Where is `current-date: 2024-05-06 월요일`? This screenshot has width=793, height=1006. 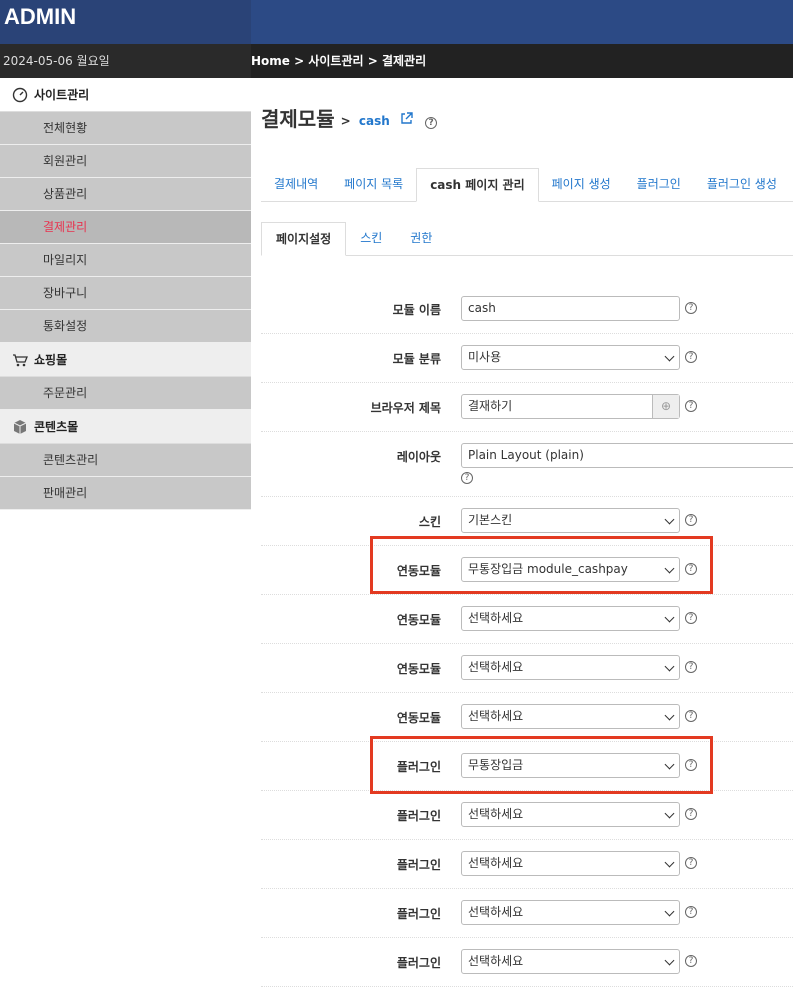
current-date: 2024-05-06 월요일 is located at coordinates (125, 61).